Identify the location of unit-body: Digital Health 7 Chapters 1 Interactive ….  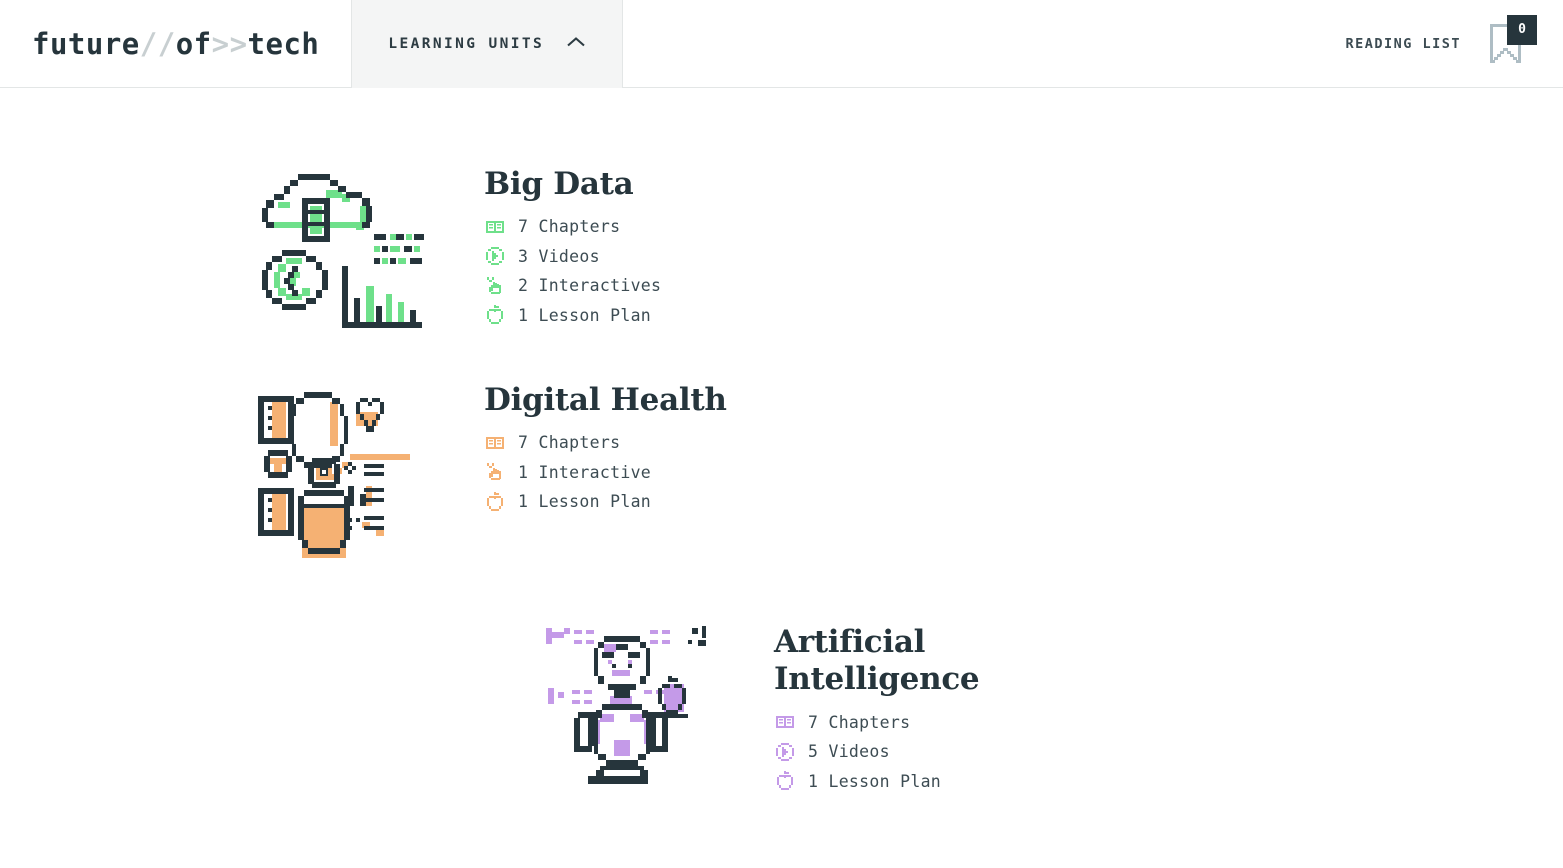
(633, 447).